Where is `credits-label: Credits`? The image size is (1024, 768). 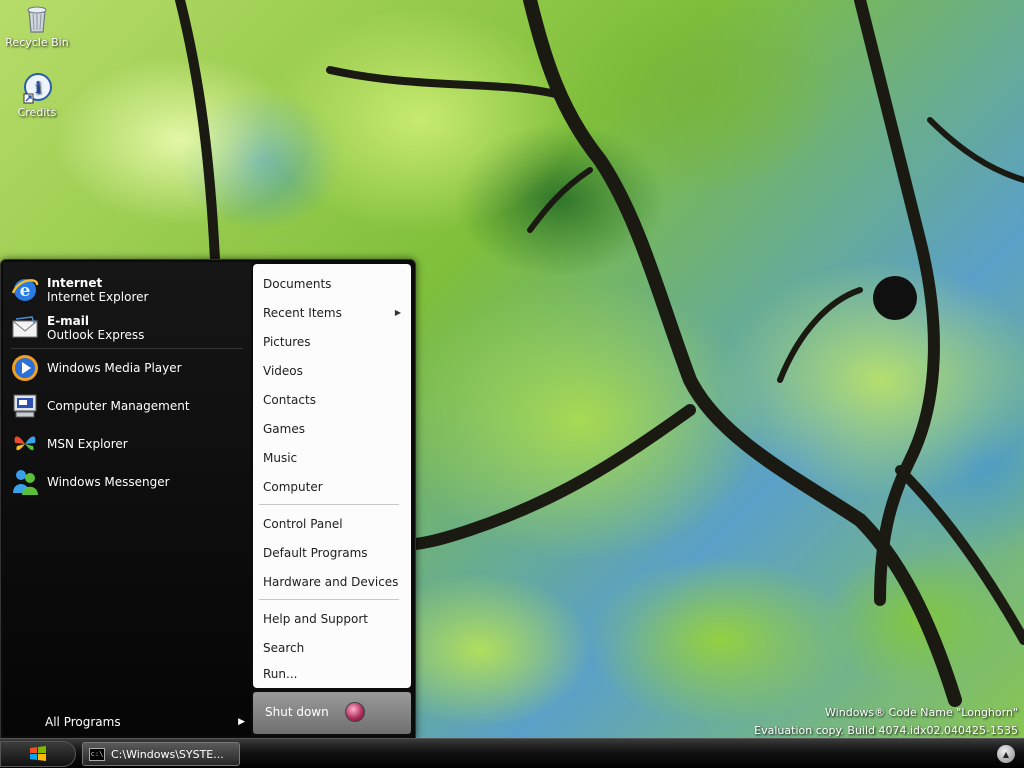
credits-label: Credits is located at coordinates (37, 112).